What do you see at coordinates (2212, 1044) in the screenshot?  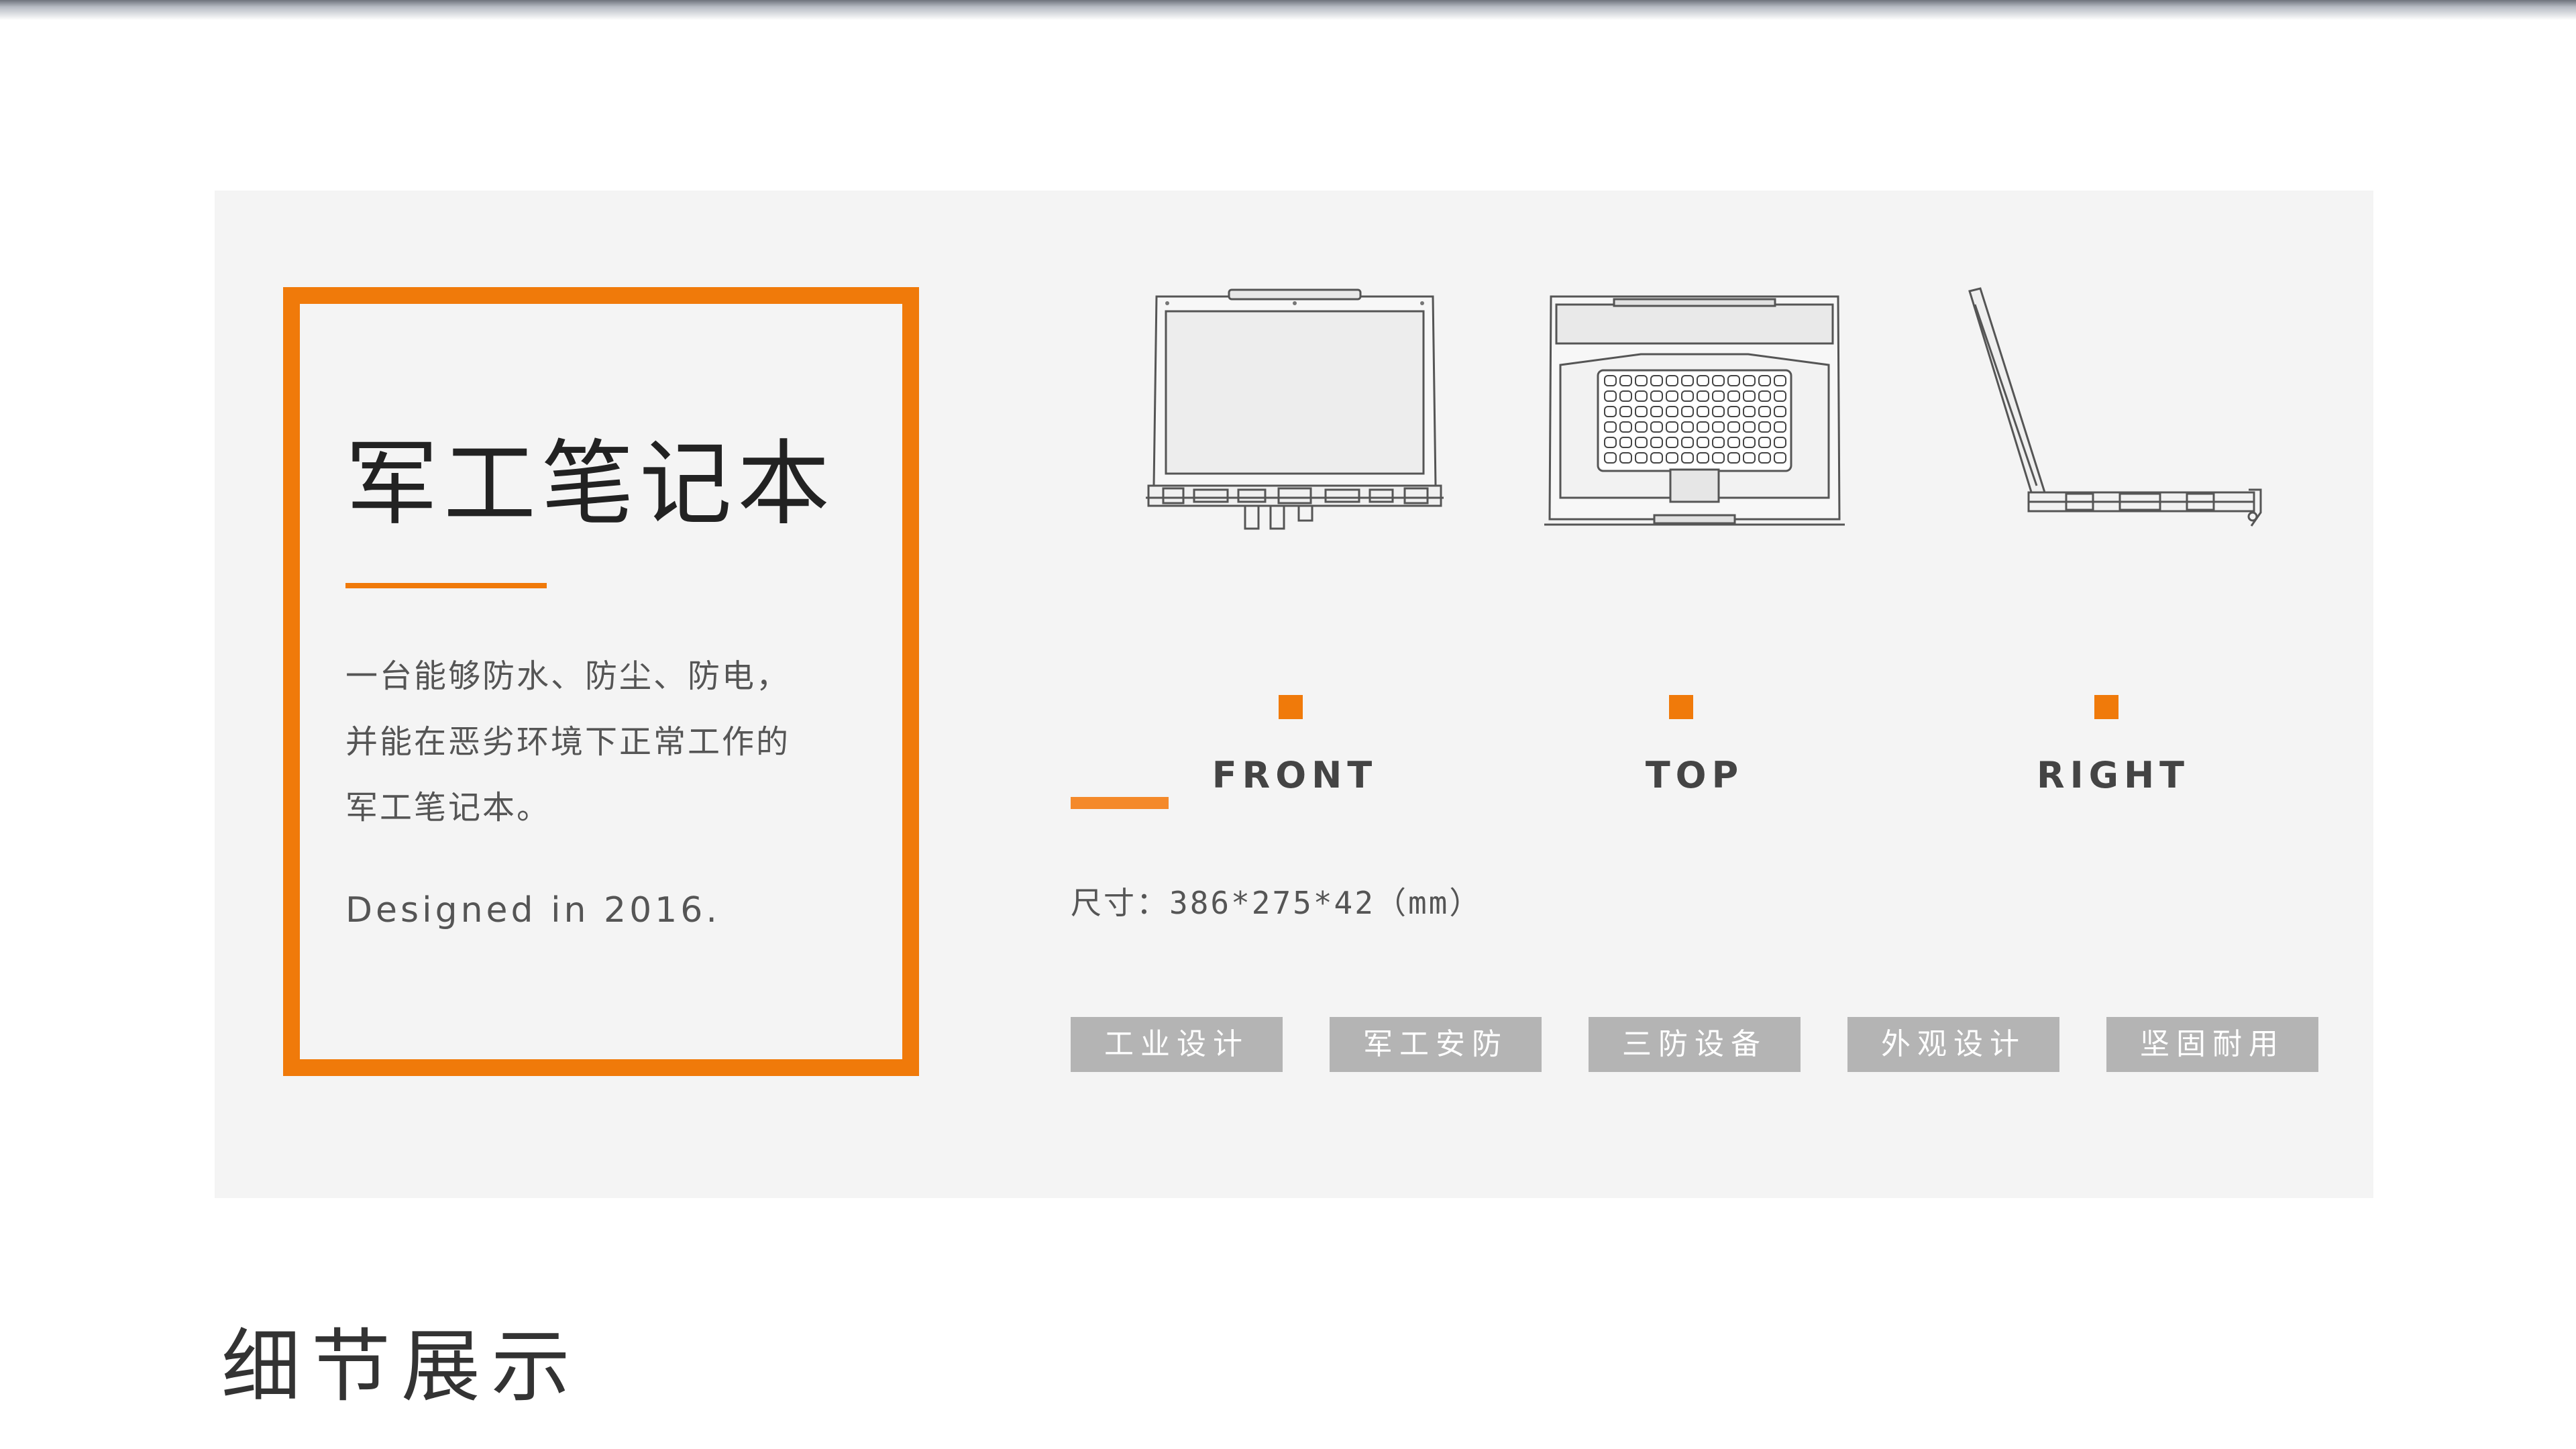 I see `tag-durable: 坚固耐用` at bounding box center [2212, 1044].